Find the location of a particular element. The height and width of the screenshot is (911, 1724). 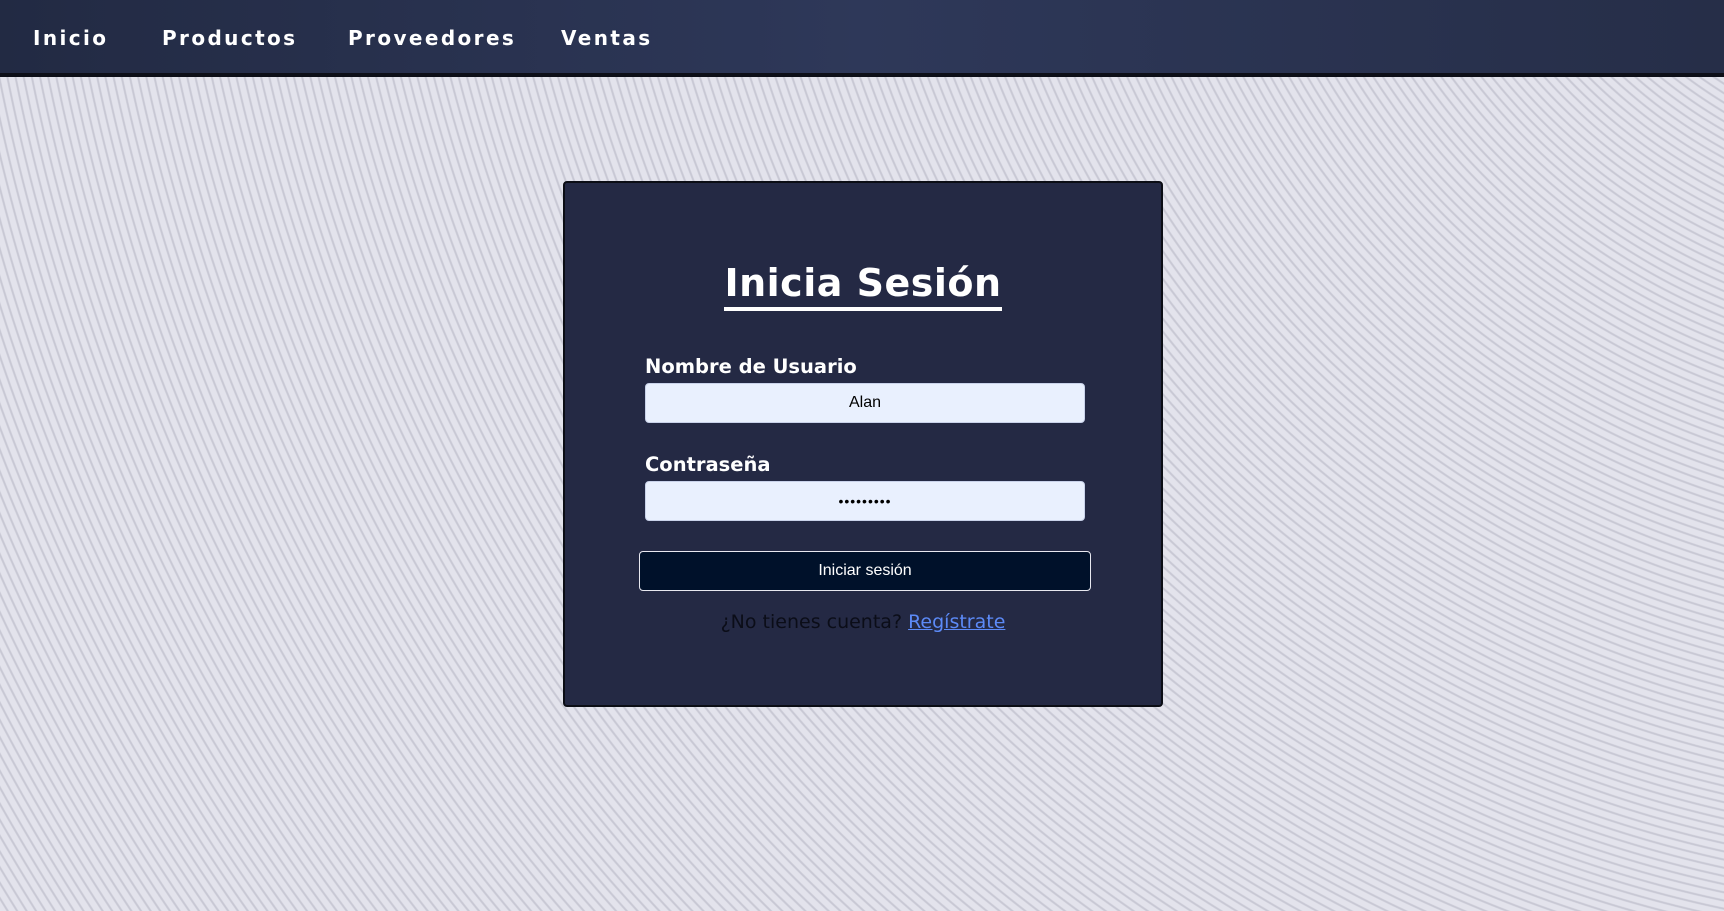

password-input is located at coordinates (865, 501).